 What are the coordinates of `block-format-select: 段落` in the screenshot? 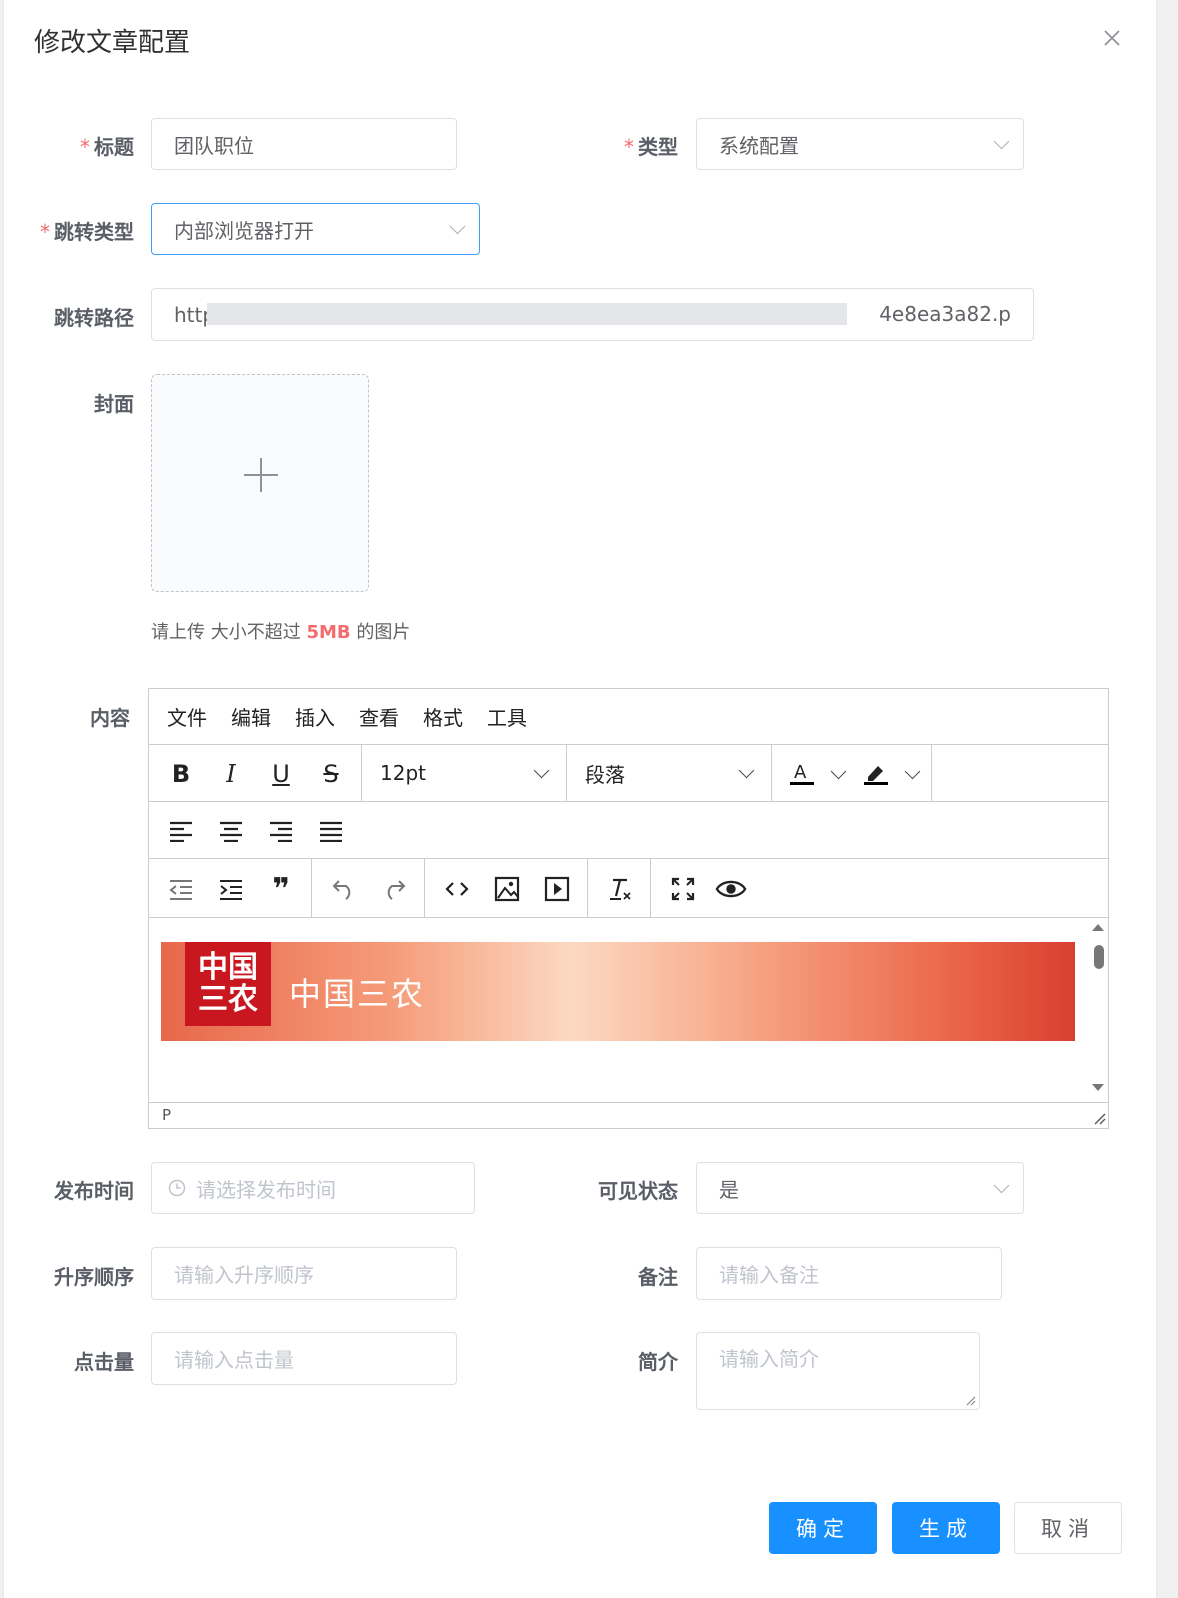 It's located at (669, 773).